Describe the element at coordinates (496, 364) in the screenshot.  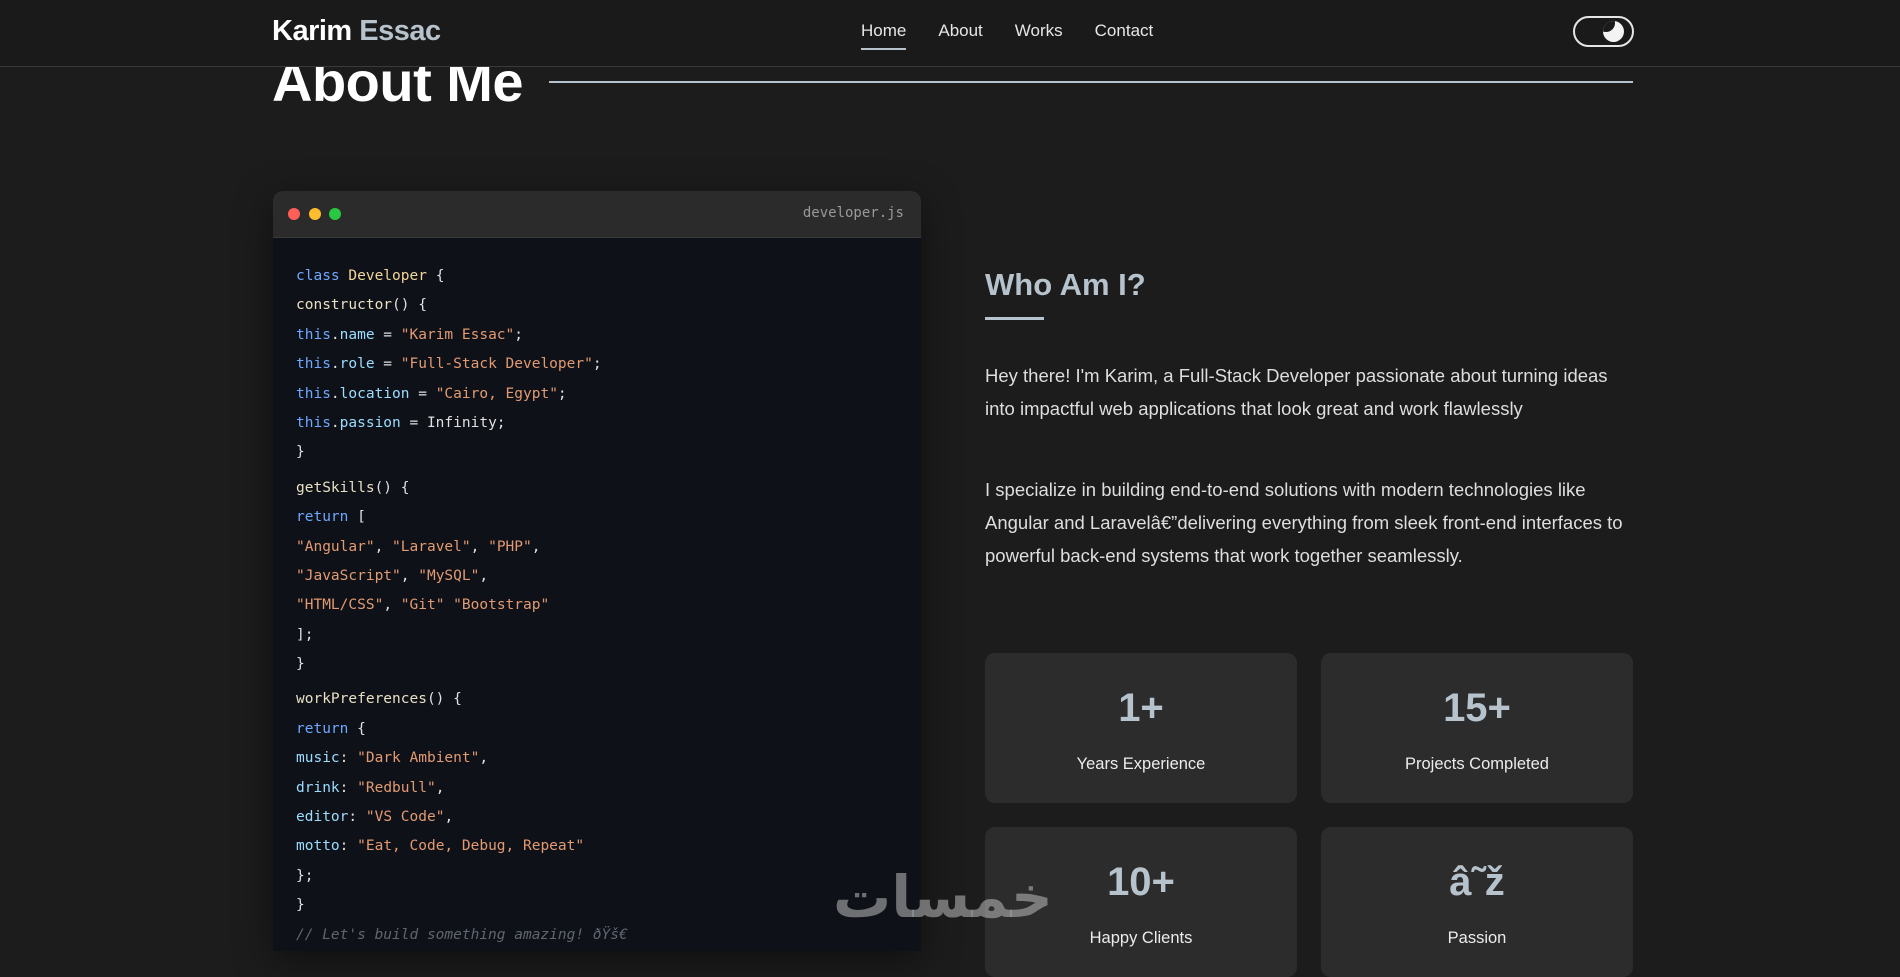
I see `code-token: "Full-Stack Developer"` at that location.